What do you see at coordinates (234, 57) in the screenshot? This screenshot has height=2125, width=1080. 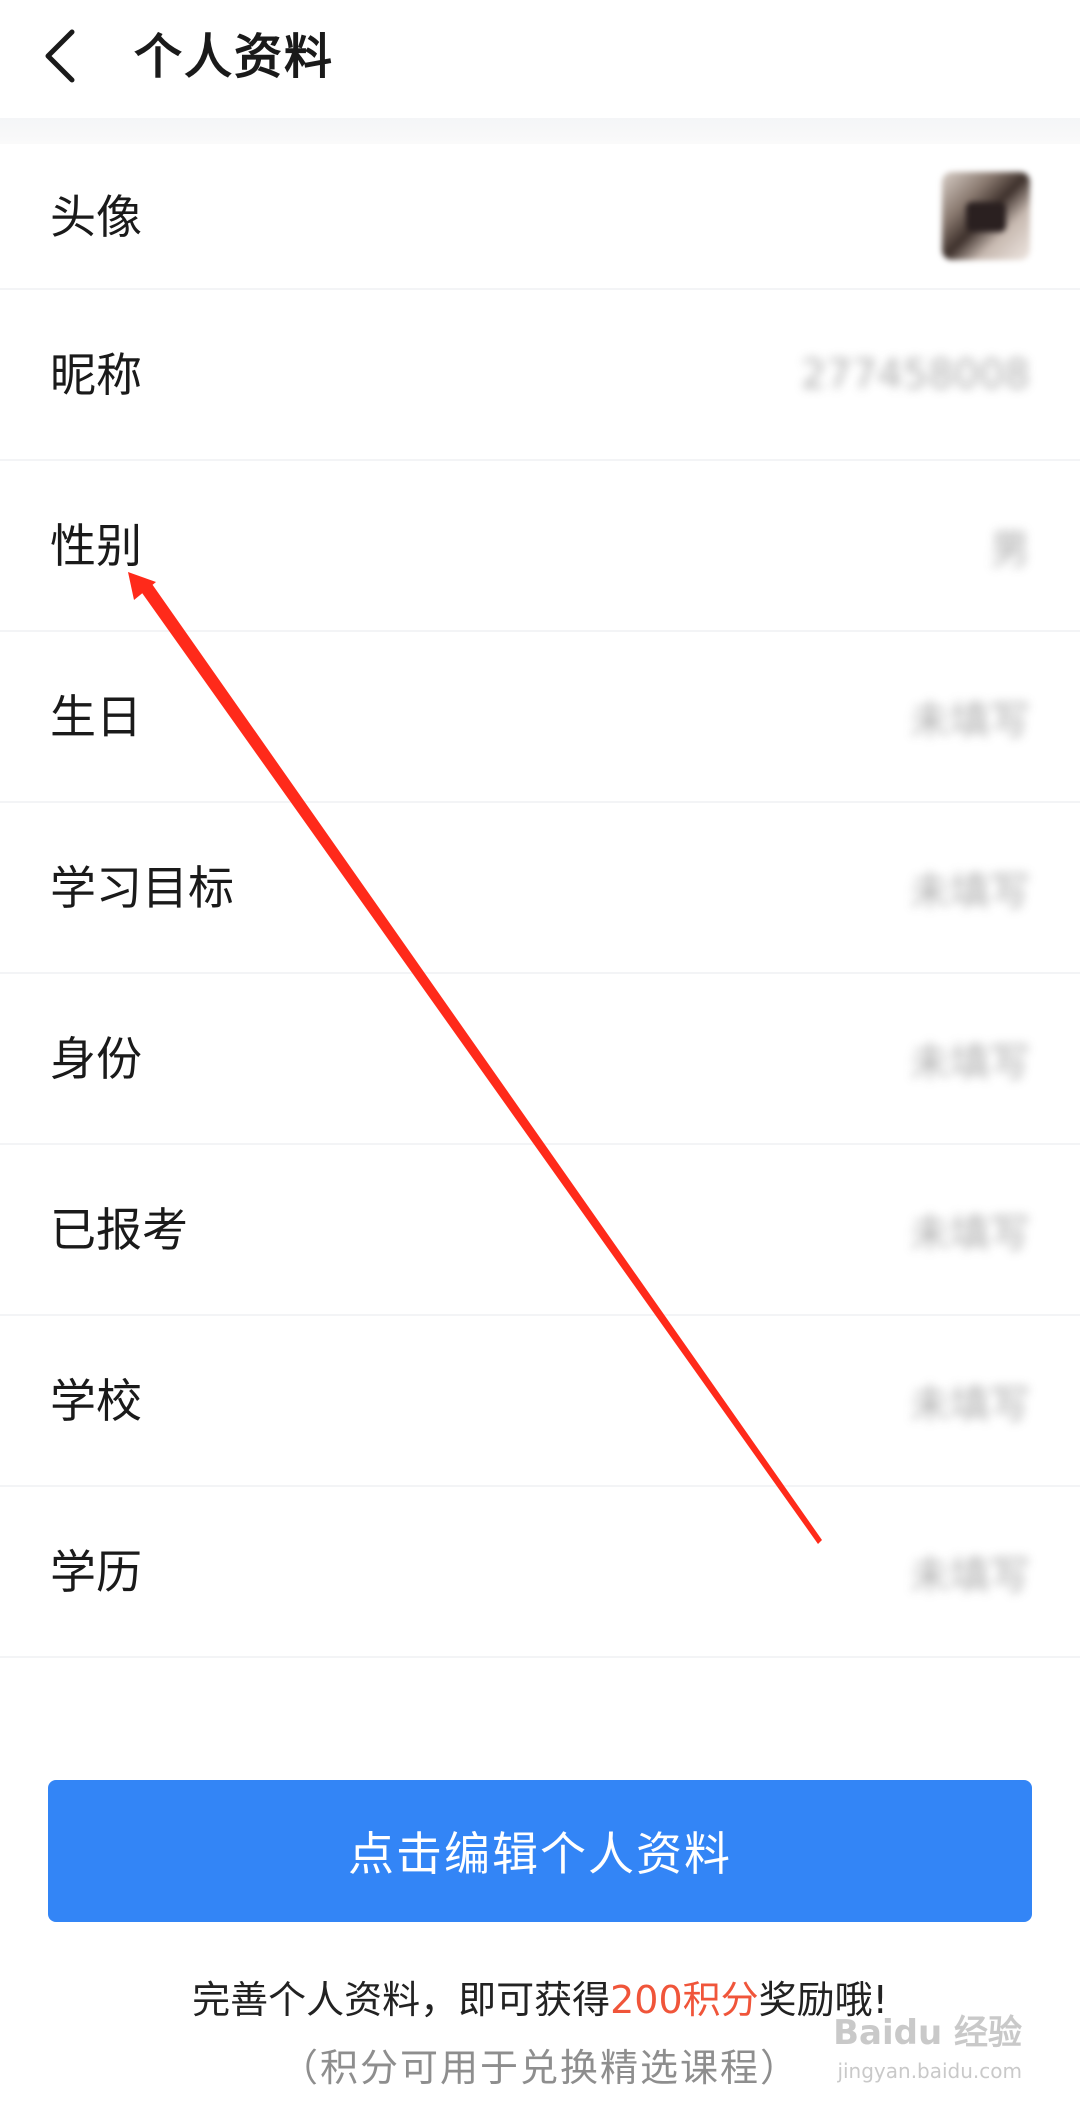 I see `page-title: 个人资料` at bounding box center [234, 57].